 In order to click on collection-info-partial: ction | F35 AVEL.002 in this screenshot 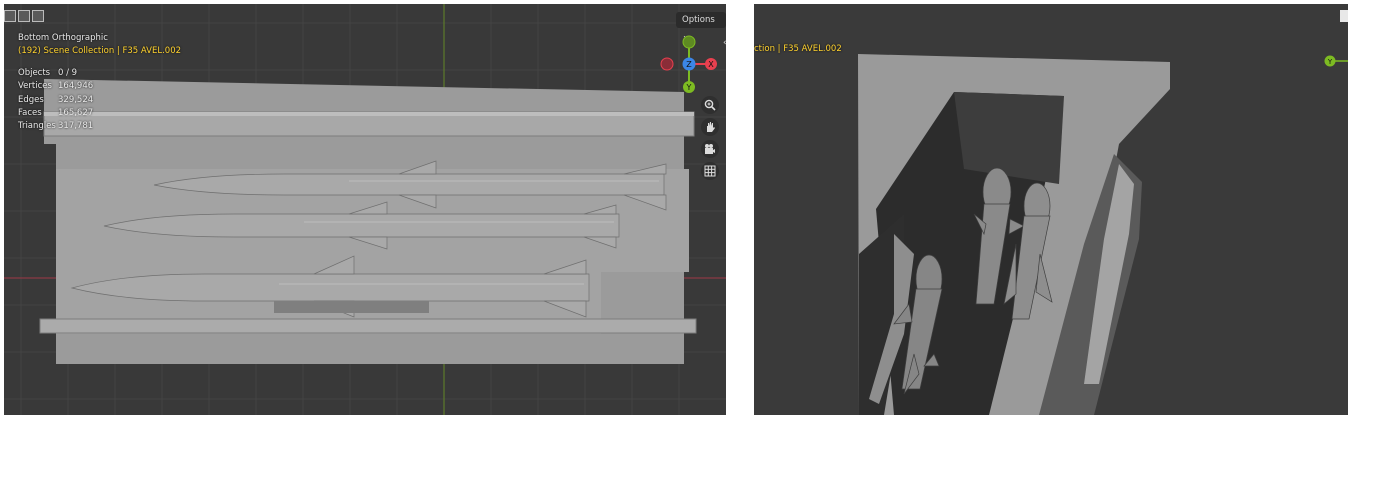, I will do `click(798, 49)`.